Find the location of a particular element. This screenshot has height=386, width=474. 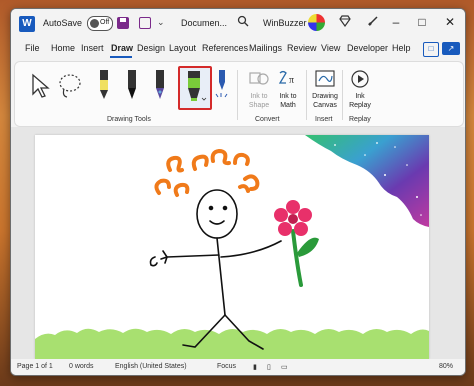

word-count: 0 words is located at coordinates (81, 366).